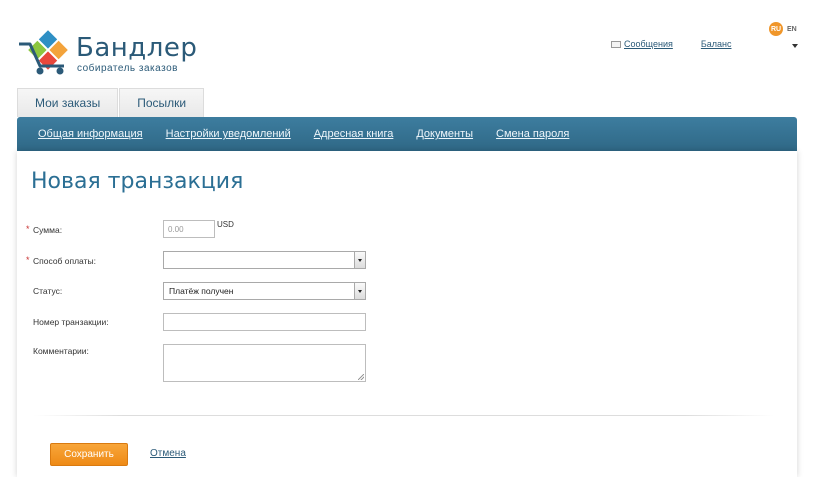 The width and height of the screenshot is (821, 477). I want to click on comments-label: Комментарии:, so click(61, 351).